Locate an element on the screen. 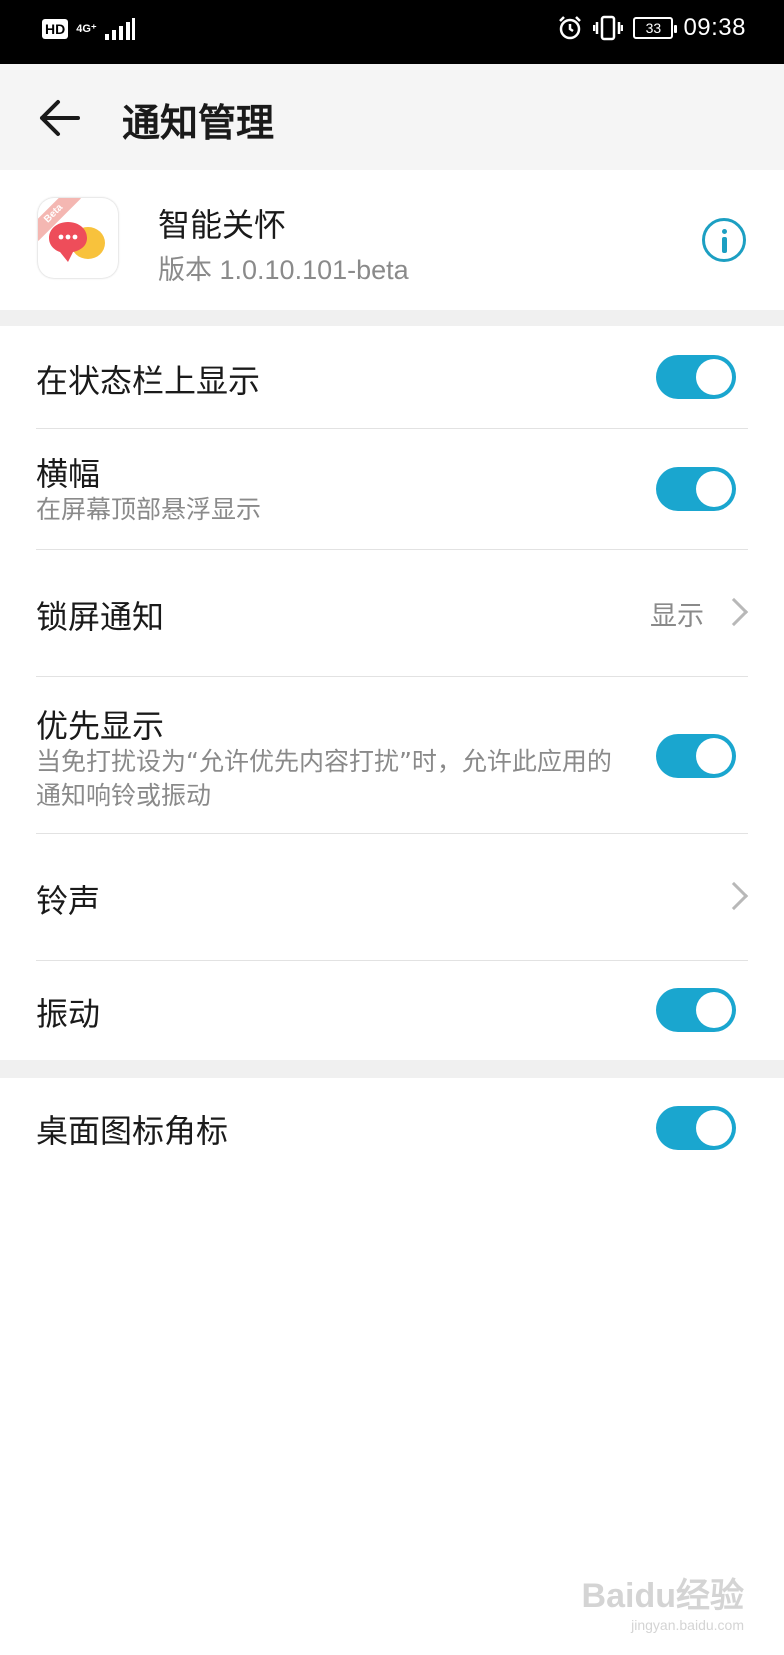 This screenshot has height=1655, width=784. setting-row-ringtone: 铃声 is located at coordinates (392, 897).